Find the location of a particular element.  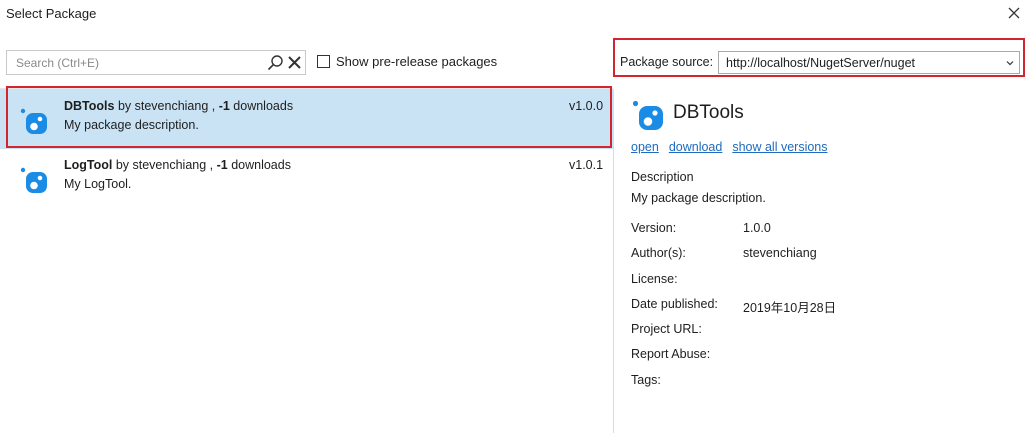

clear-search-icon is located at coordinates (294, 62).